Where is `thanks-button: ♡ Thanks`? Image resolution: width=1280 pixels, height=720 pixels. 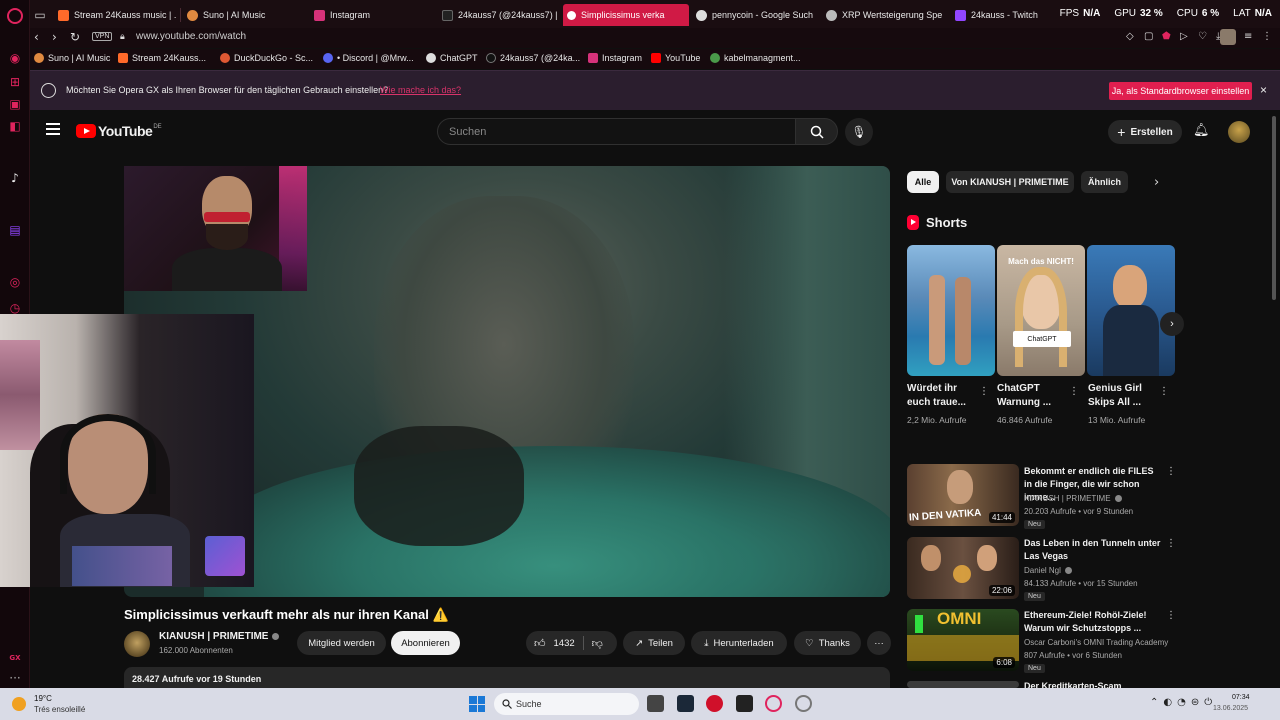 thanks-button: ♡ Thanks is located at coordinates (827, 643).